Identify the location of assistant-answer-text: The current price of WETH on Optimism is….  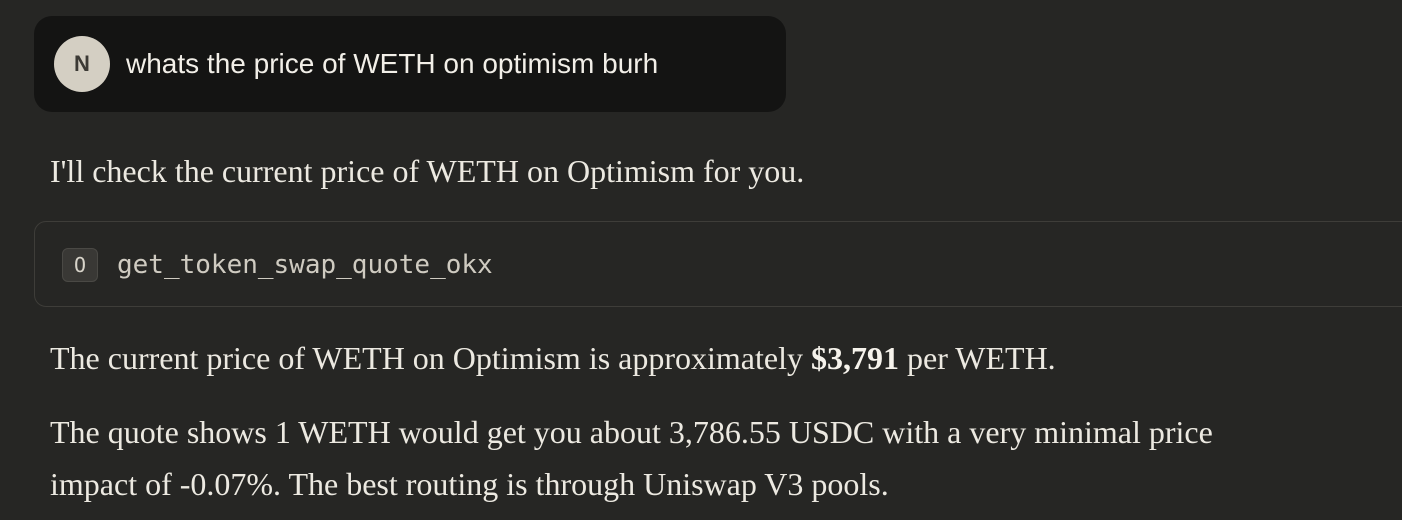
(553, 358).